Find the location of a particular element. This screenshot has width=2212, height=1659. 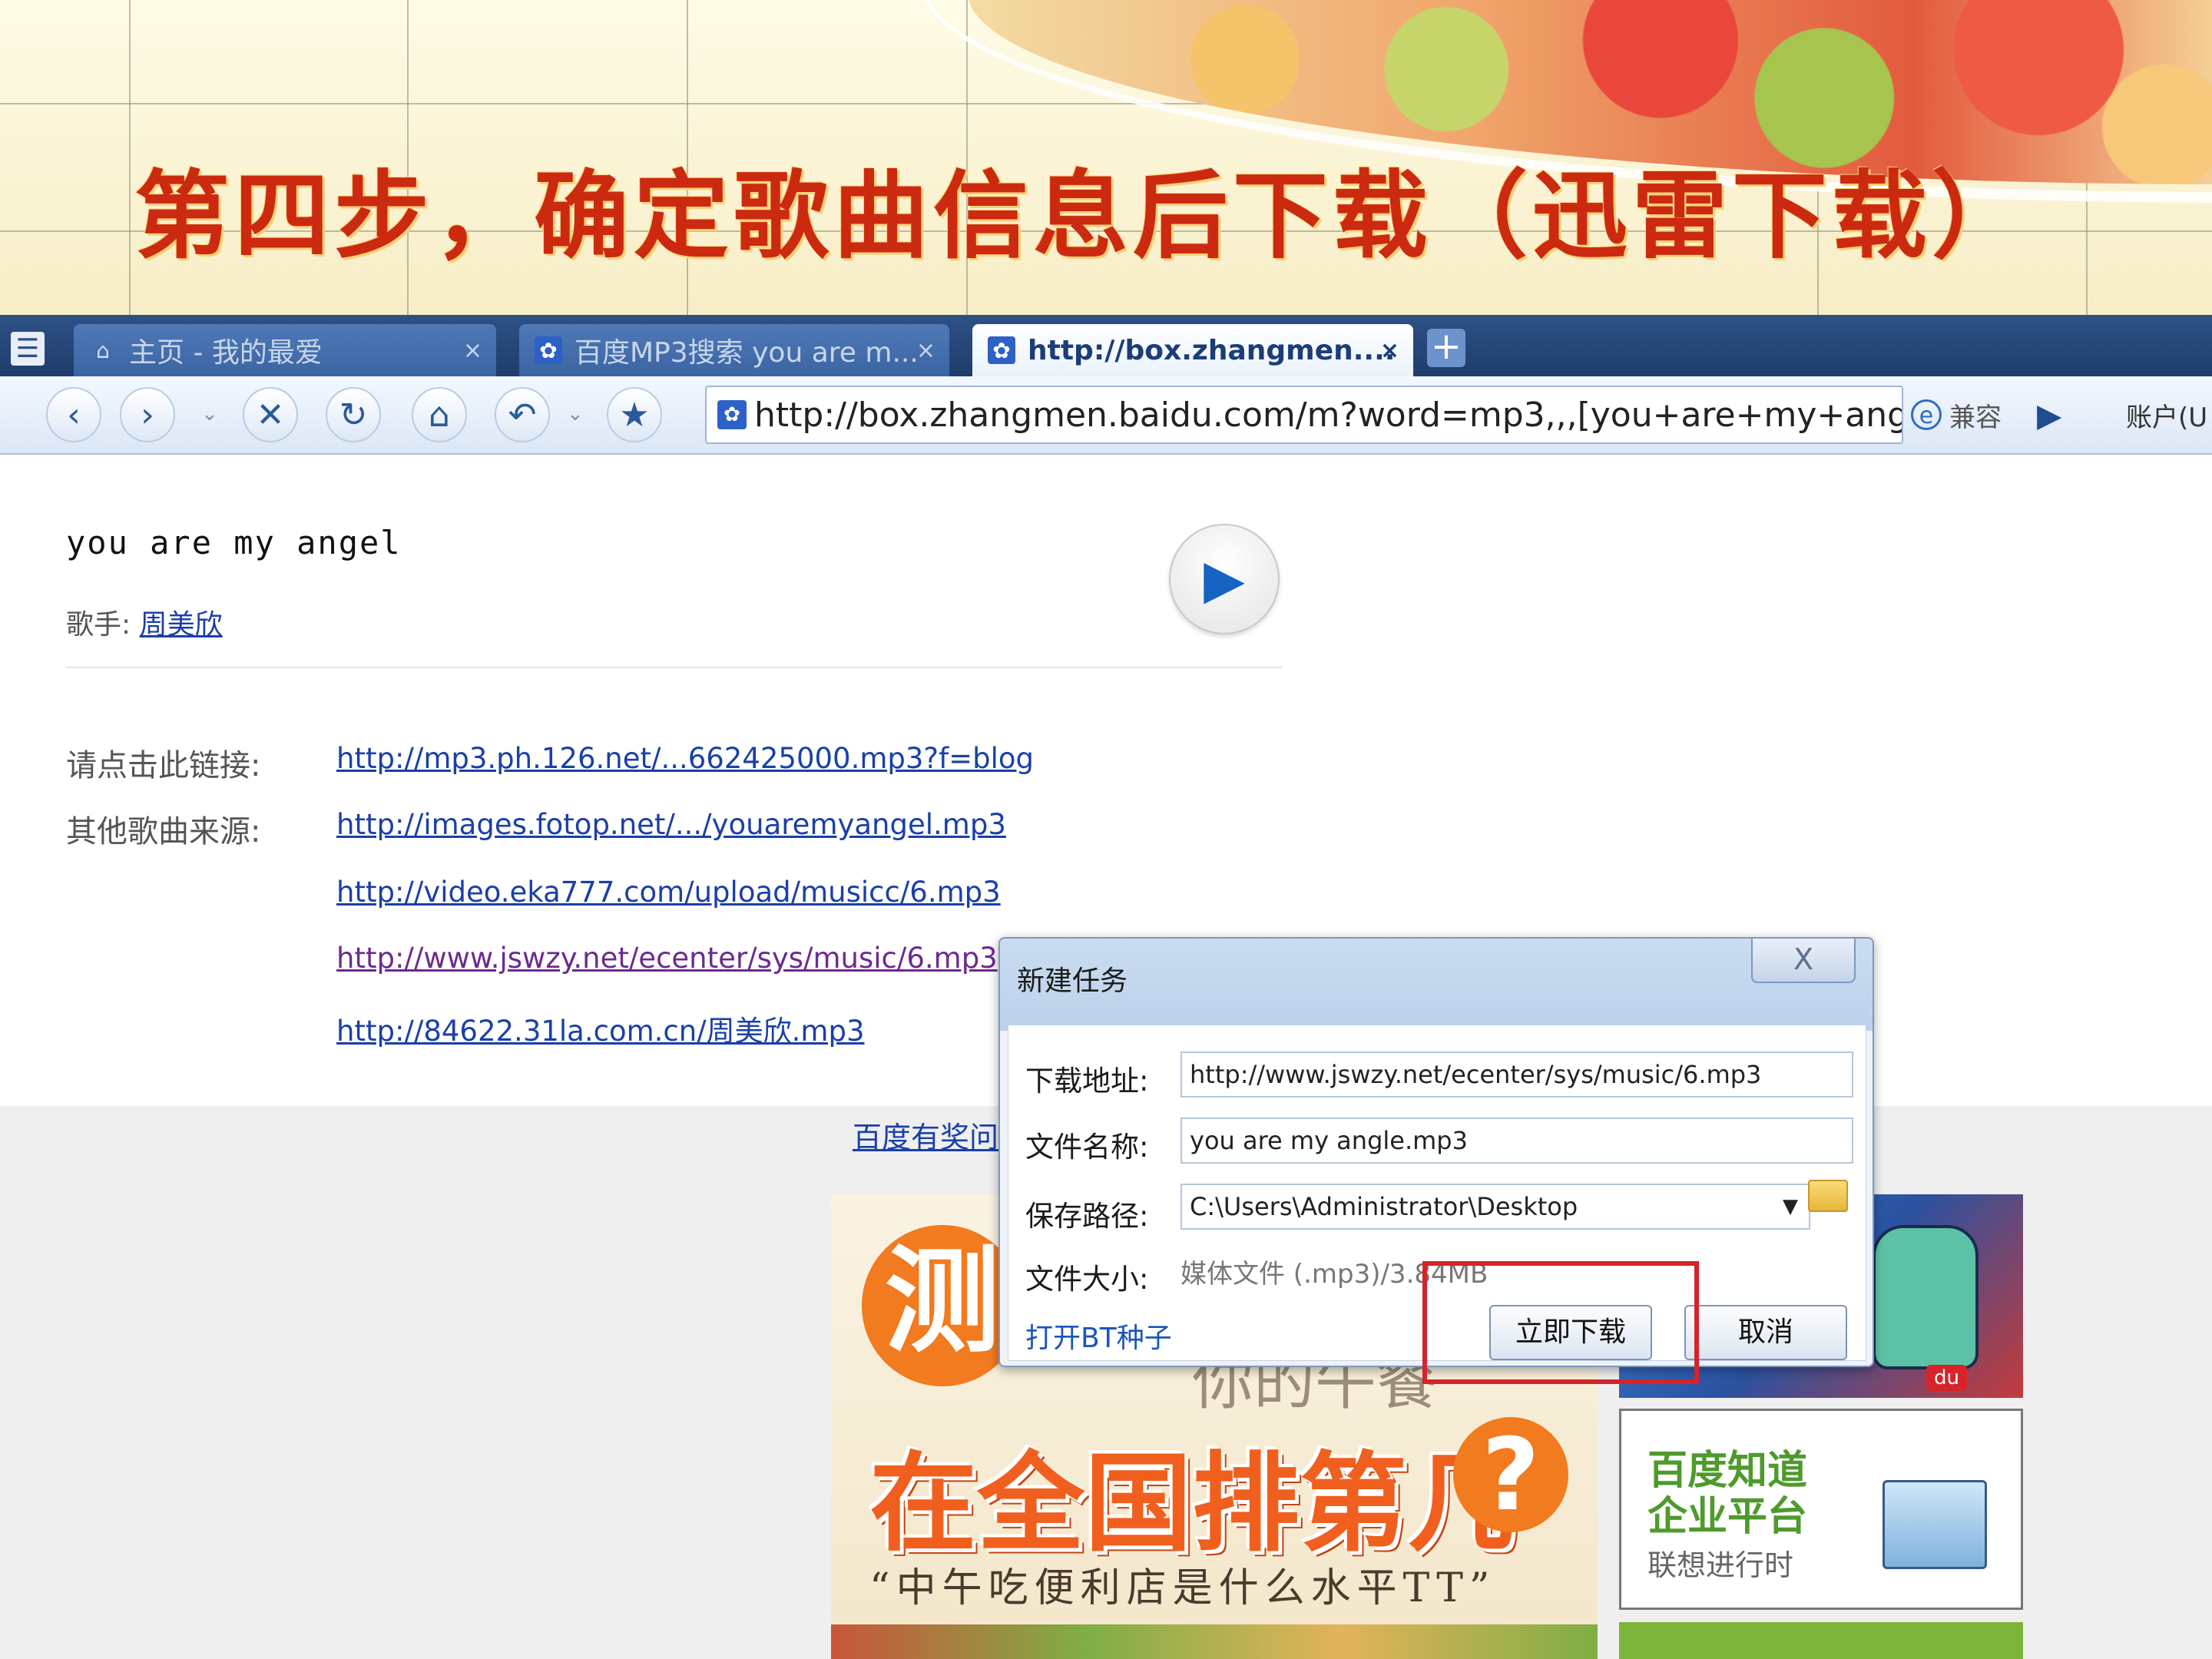

undo-dropdown-icon: ⌄ is located at coordinates (576, 414).